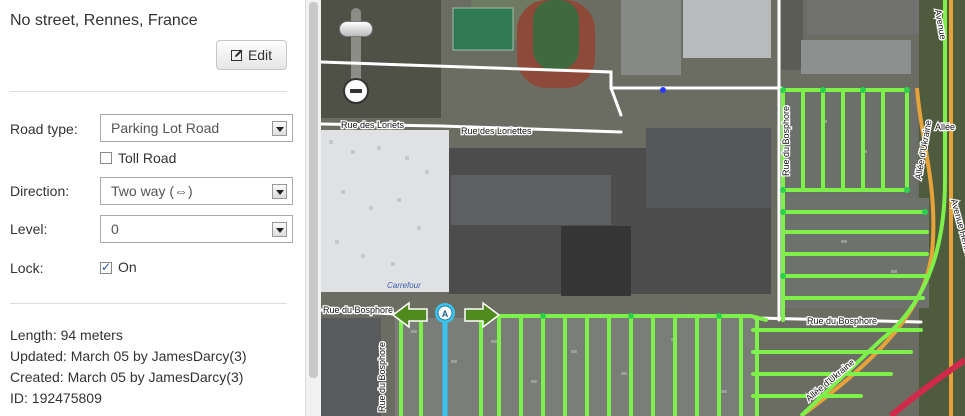 Image resolution: width=965 pixels, height=416 pixels. What do you see at coordinates (44, 129) in the screenshot?
I see `road-type-label: Road type:` at bounding box center [44, 129].